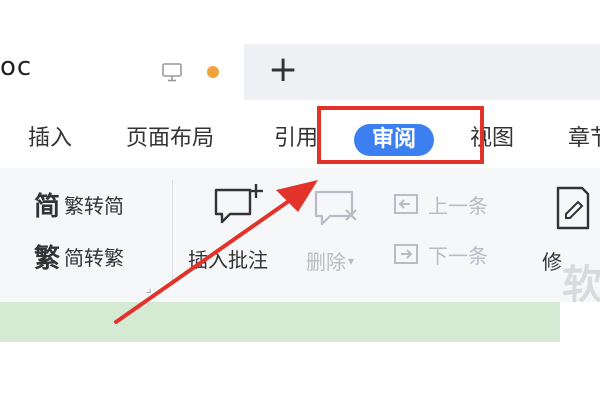  I want to click on menu-insert: 插入, so click(50, 139).